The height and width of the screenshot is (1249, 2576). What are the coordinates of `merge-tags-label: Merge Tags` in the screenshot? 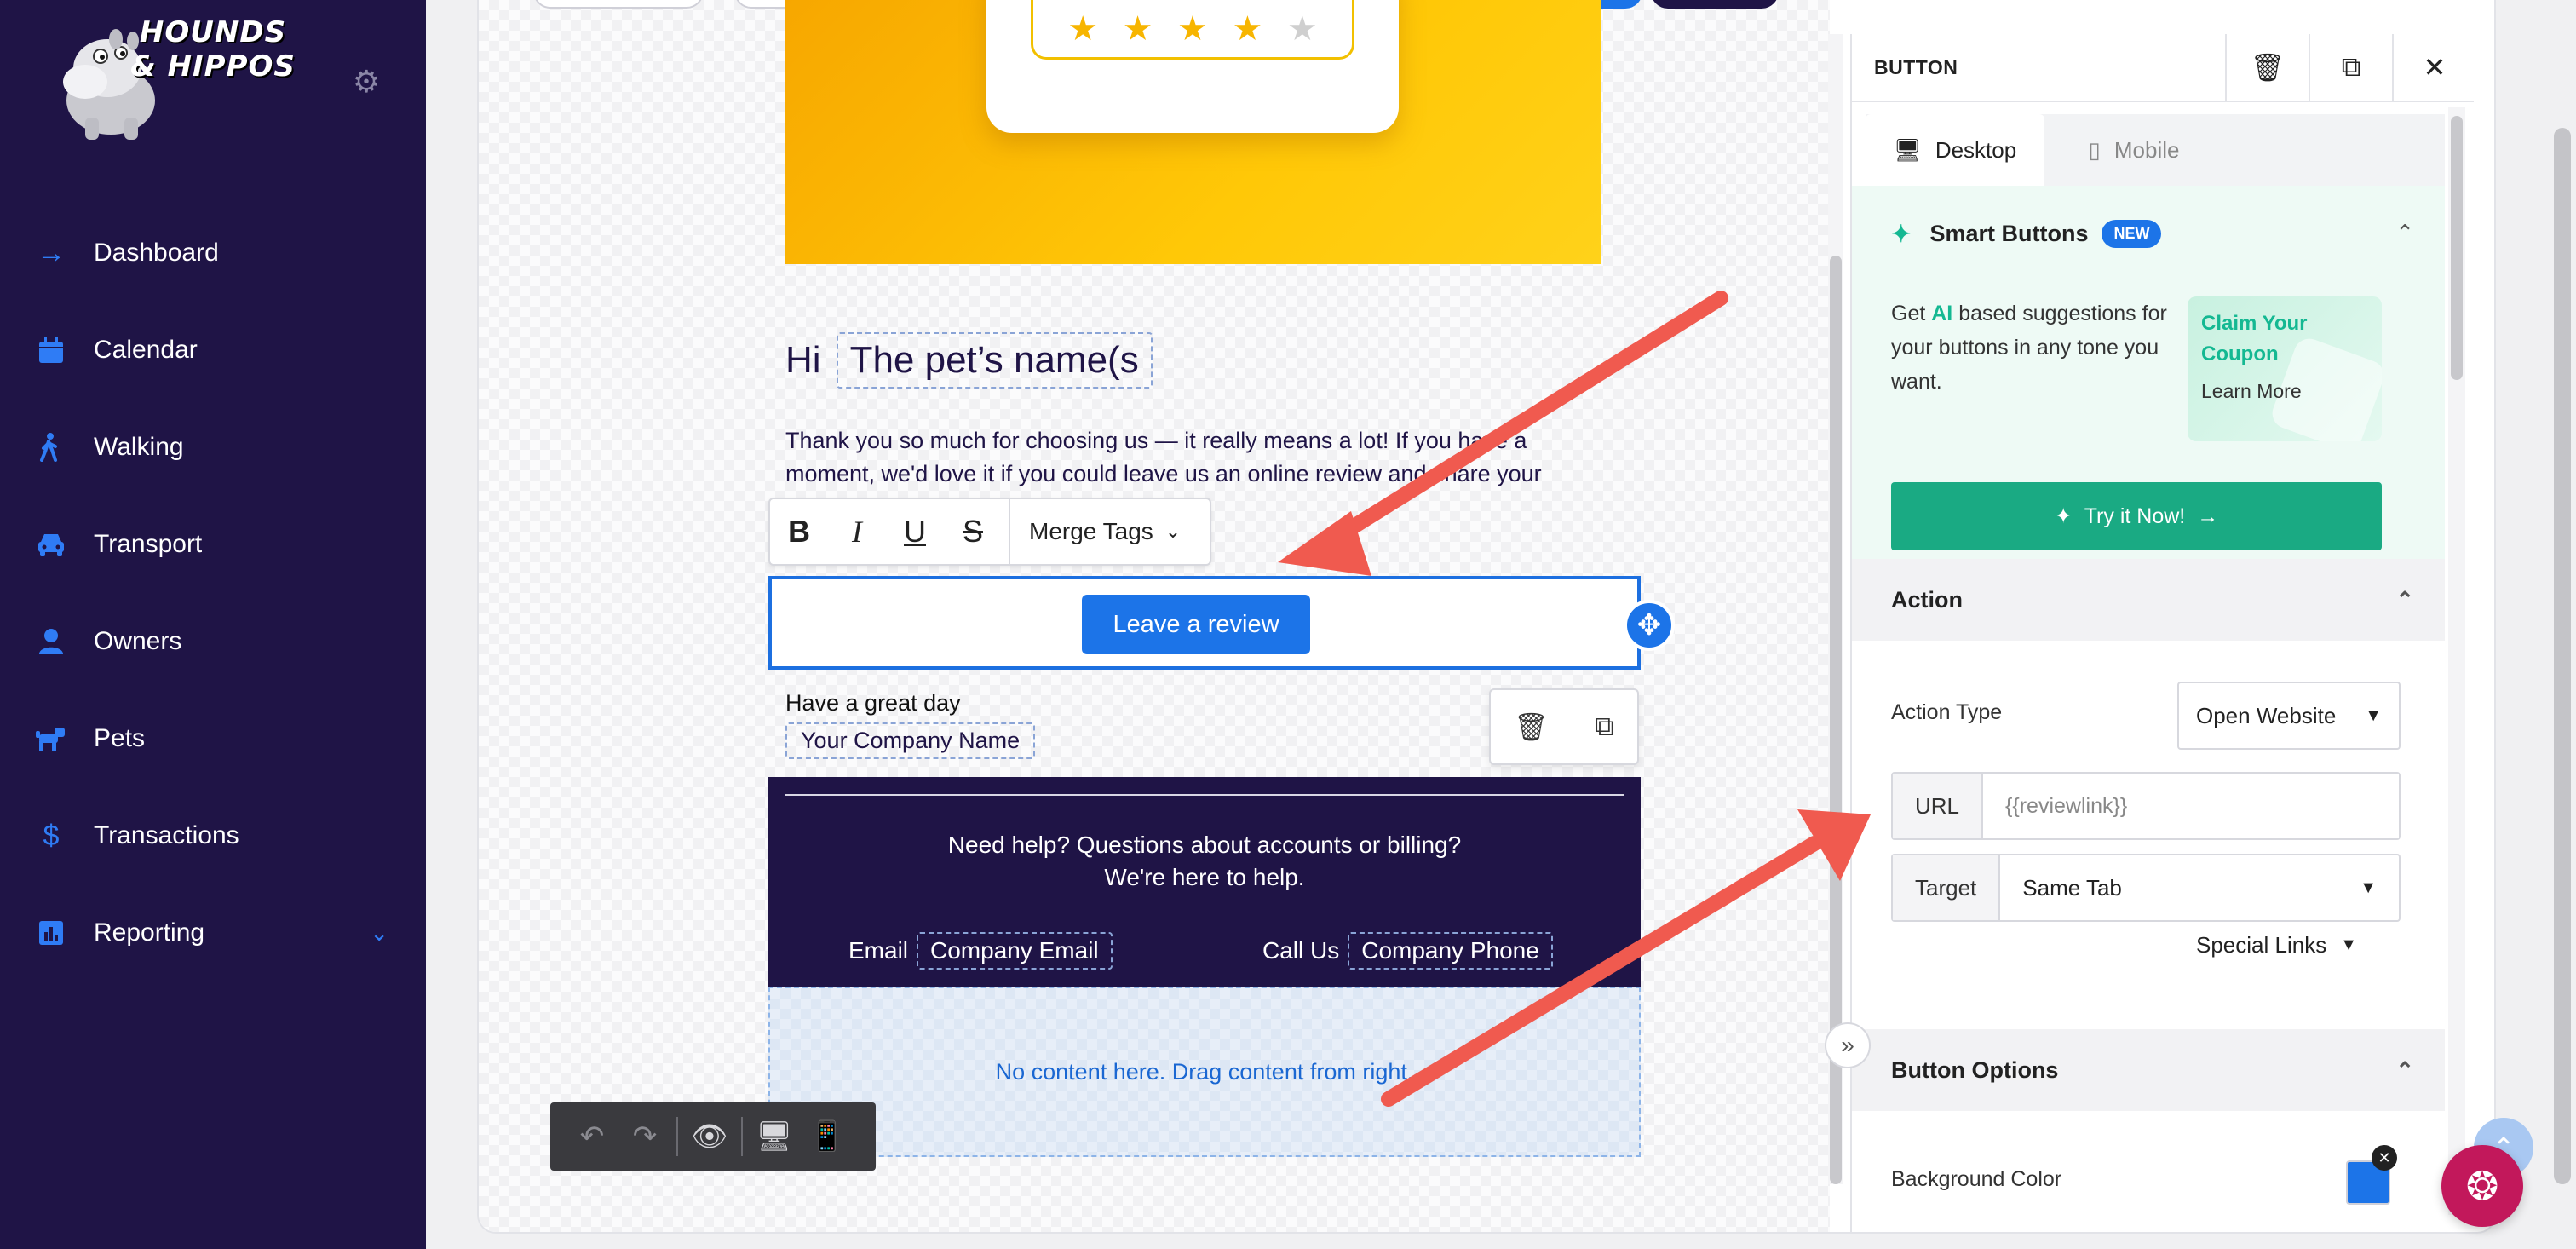 It's located at (1091, 531).